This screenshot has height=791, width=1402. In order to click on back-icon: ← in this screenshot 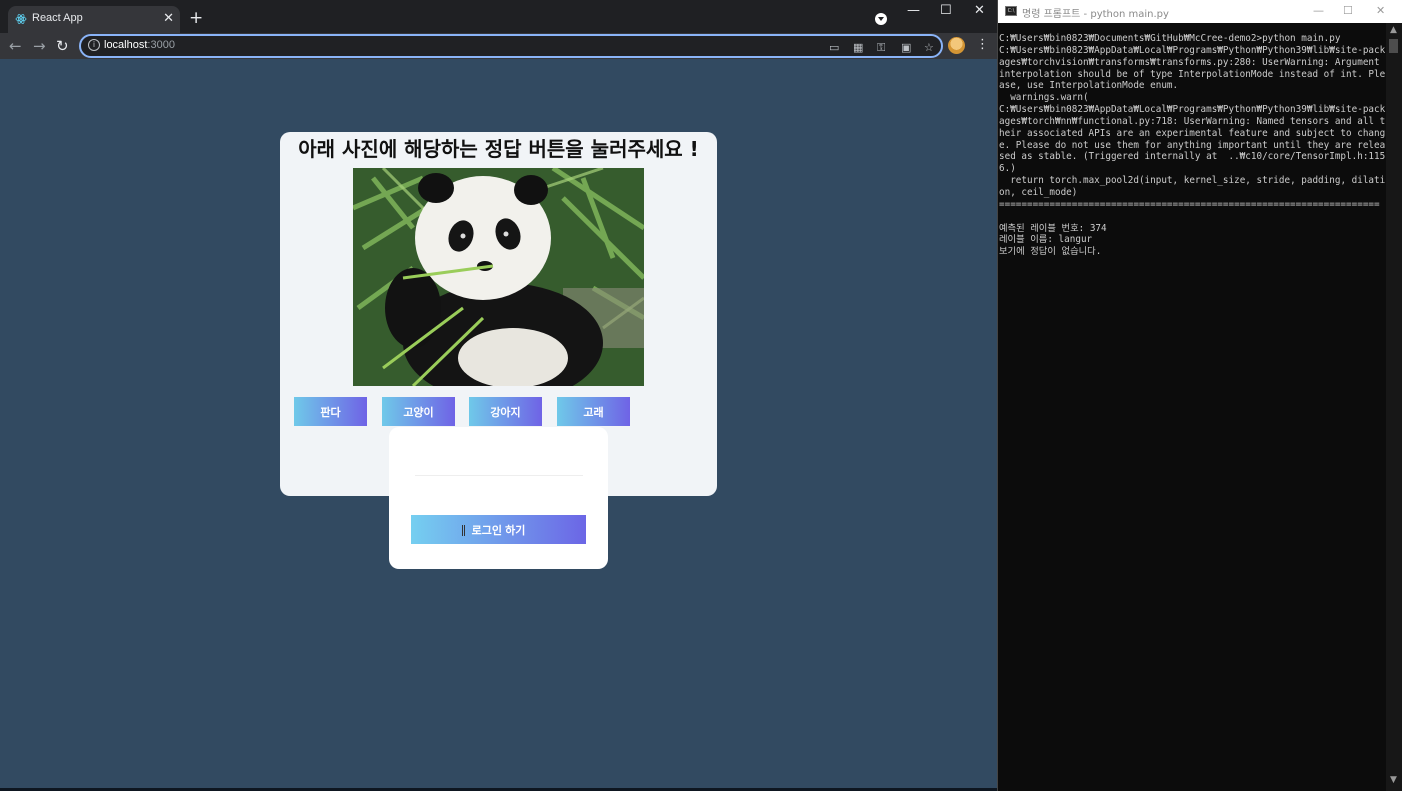, I will do `click(15, 46)`.